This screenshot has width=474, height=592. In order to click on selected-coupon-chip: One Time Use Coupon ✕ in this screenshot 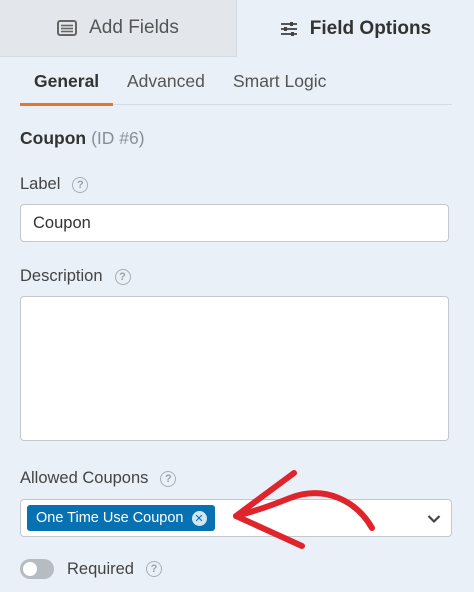, I will do `click(121, 518)`.